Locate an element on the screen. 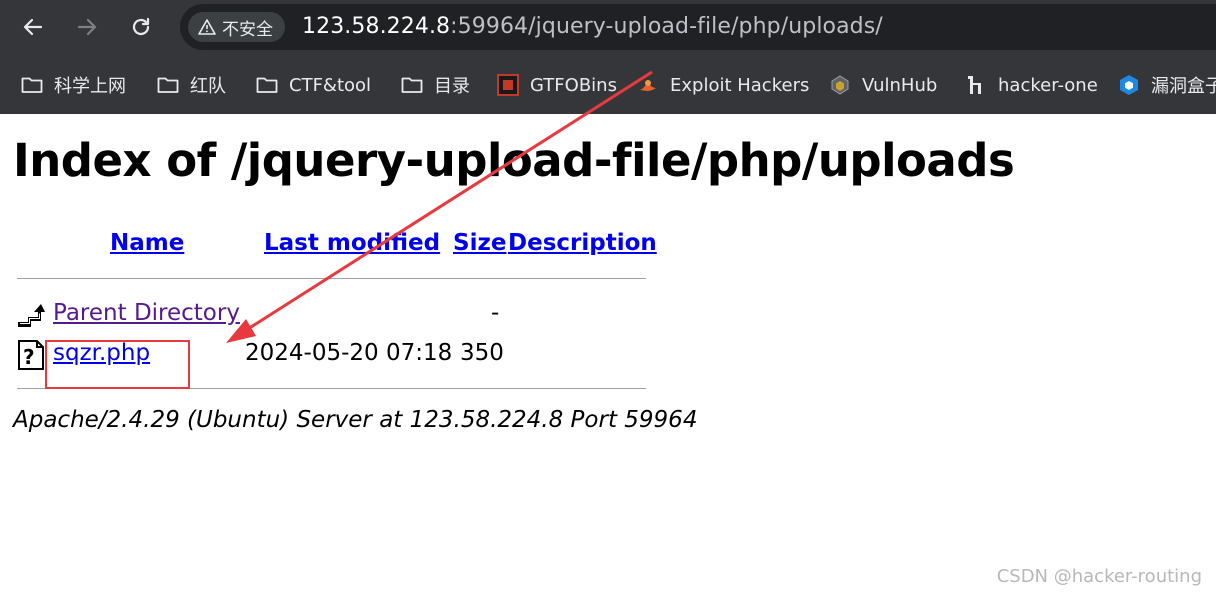  unknown-file-icon: ? is located at coordinates (31, 355).